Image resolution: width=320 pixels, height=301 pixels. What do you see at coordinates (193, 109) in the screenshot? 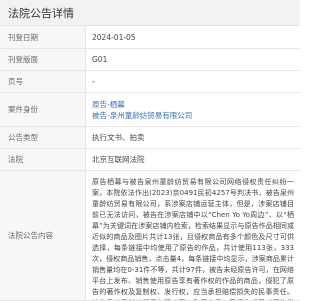
I see `parties-value: 原告-栖幕 被告-泉州童龄纺贸易有限公司` at bounding box center [193, 109].